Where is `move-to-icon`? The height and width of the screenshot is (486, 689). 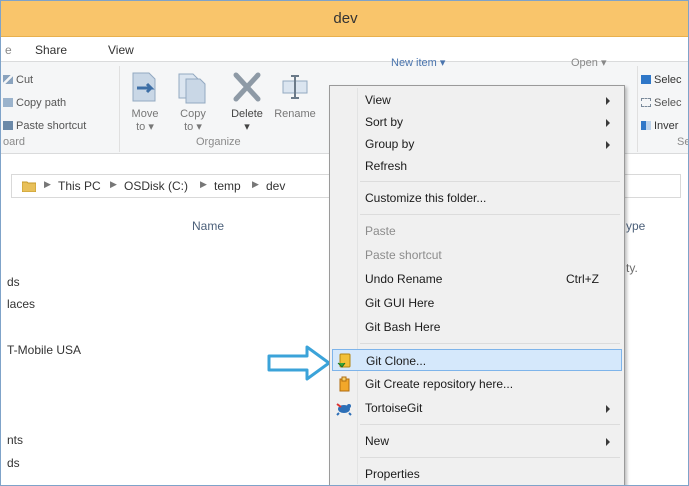 move-to-icon is located at coordinates (145, 87).